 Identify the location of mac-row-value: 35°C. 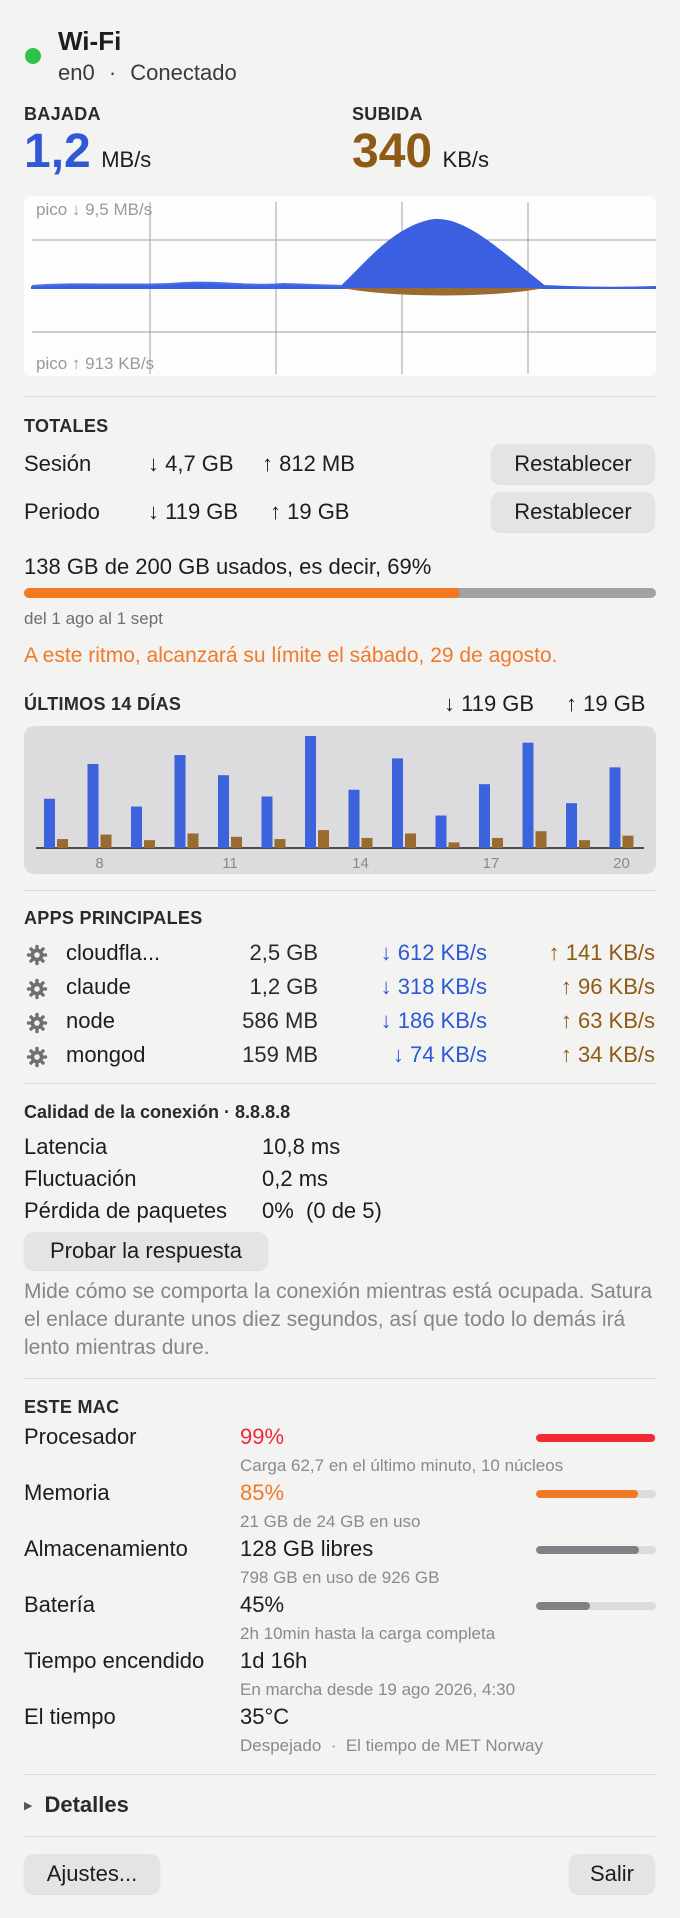
(265, 1716).